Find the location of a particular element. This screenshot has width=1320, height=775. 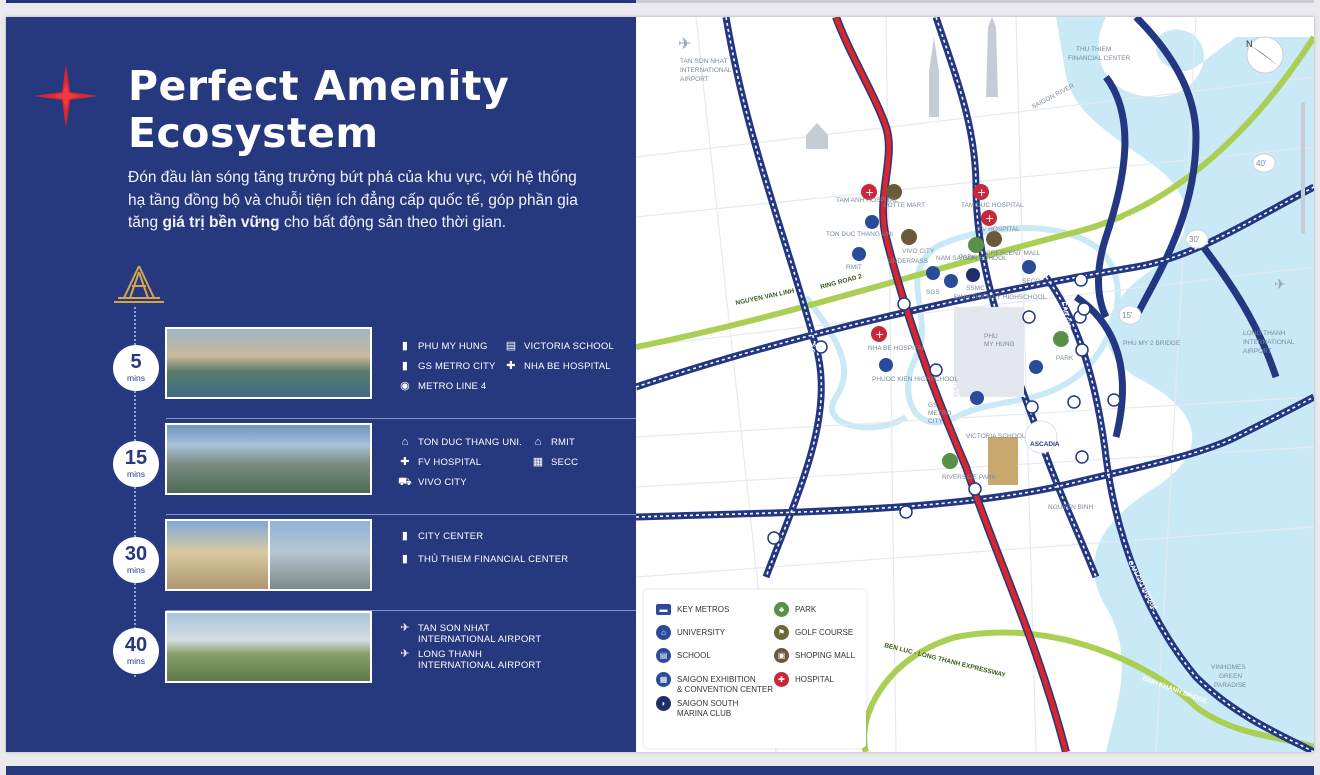

legend-label: SCHOOL is located at coordinates (694, 655).